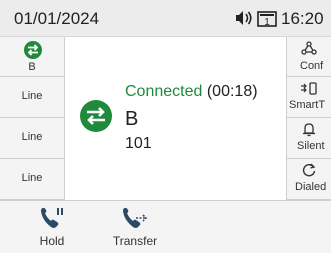  What do you see at coordinates (308, 57) in the screenshot?
I see `conf-key: Conf` at bounding box center [308, 57].